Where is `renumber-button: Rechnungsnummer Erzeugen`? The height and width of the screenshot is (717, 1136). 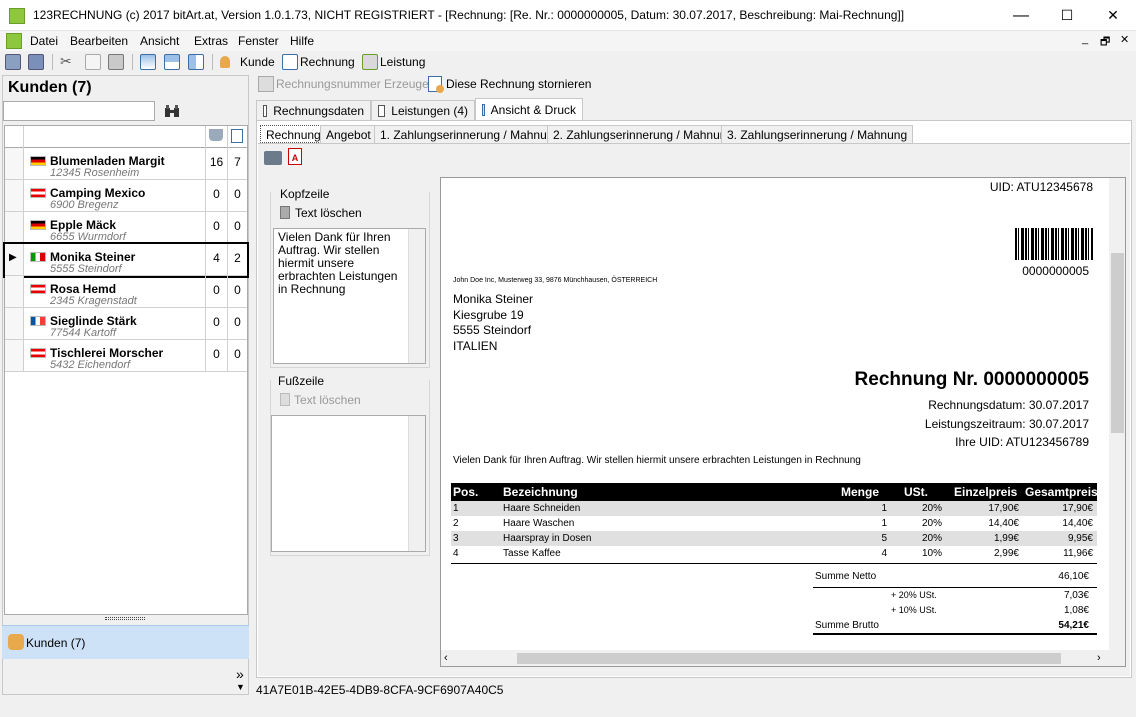
renumber-button: Rechnungsnummer Erzeugen is located at coordinates (355, 84).